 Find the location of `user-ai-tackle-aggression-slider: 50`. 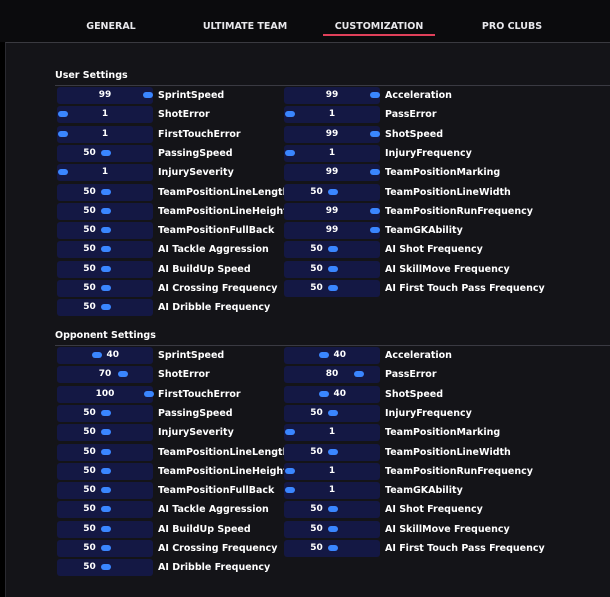

user-ai-tackle-aggression-slider: 50 is located at coordinates (105, 249).